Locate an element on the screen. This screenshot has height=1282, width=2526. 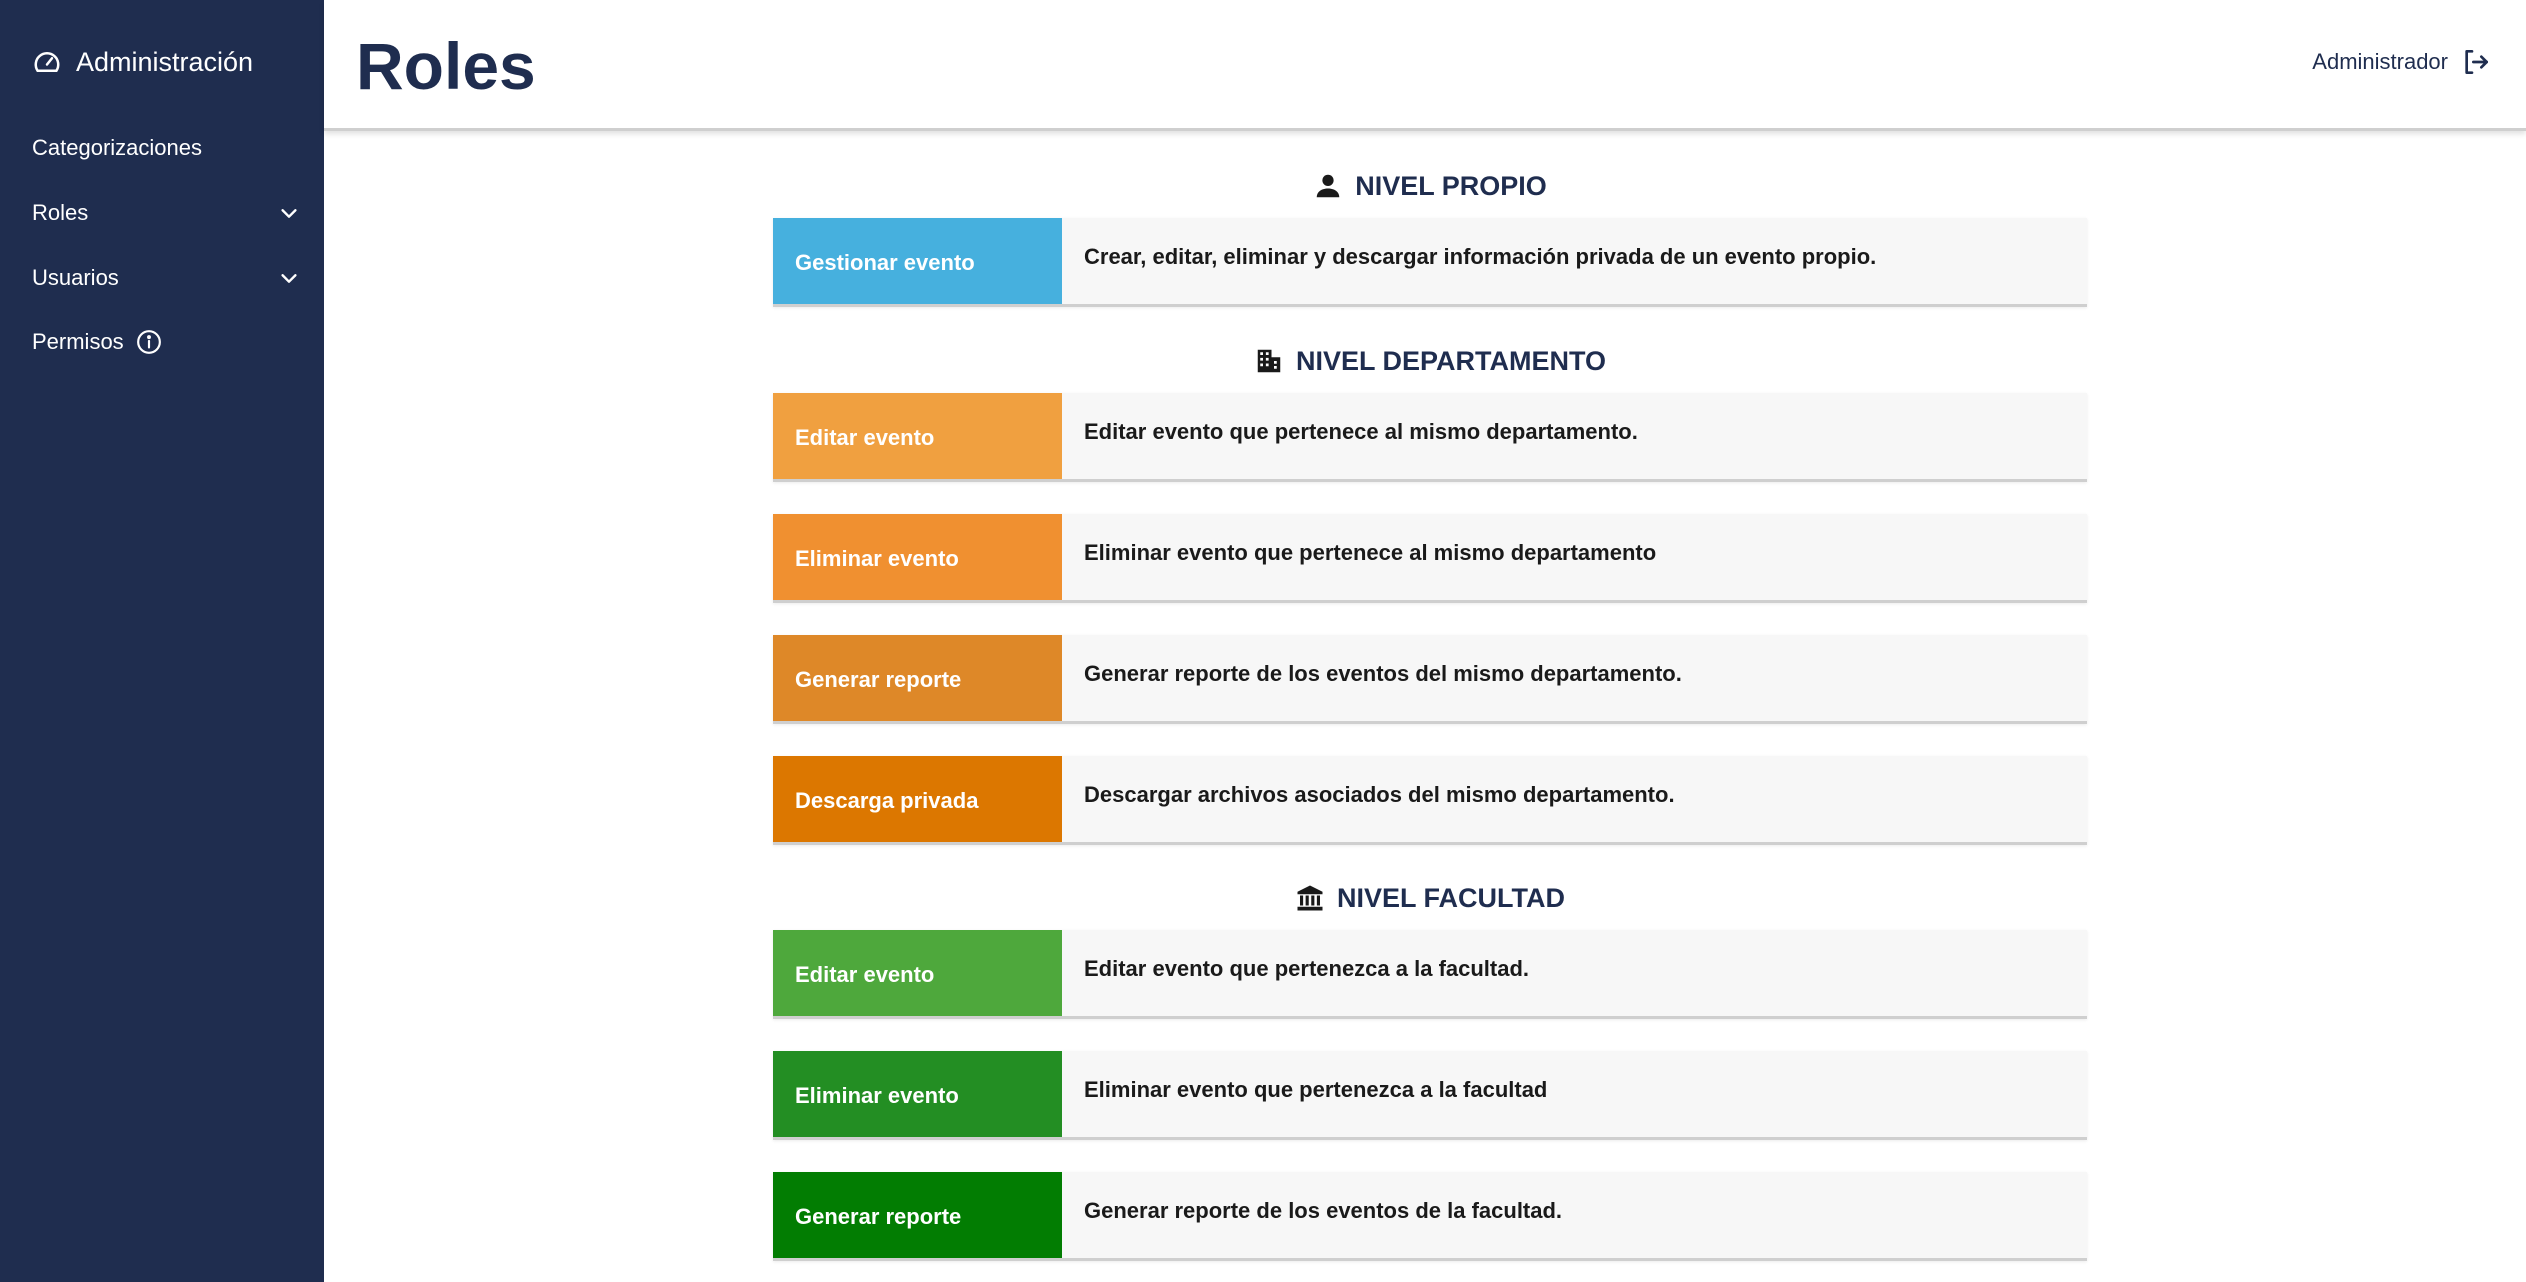
brand: Administración is located at coordinates (142, 62).